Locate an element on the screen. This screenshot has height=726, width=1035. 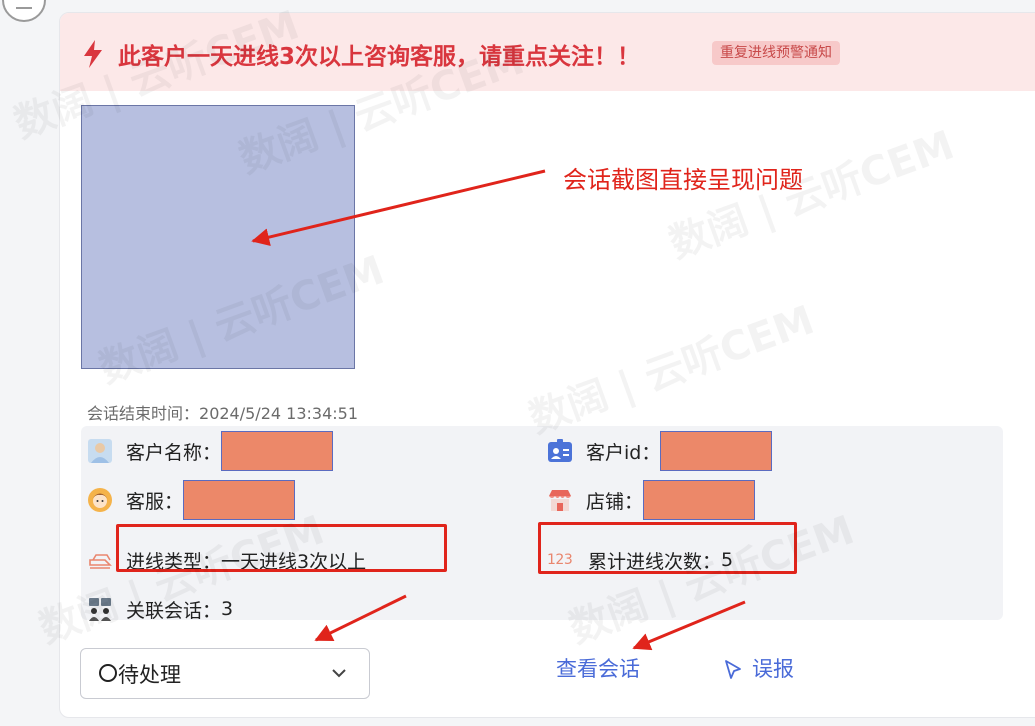
arrow-to-screenshot is located at coordinates (398, 207).